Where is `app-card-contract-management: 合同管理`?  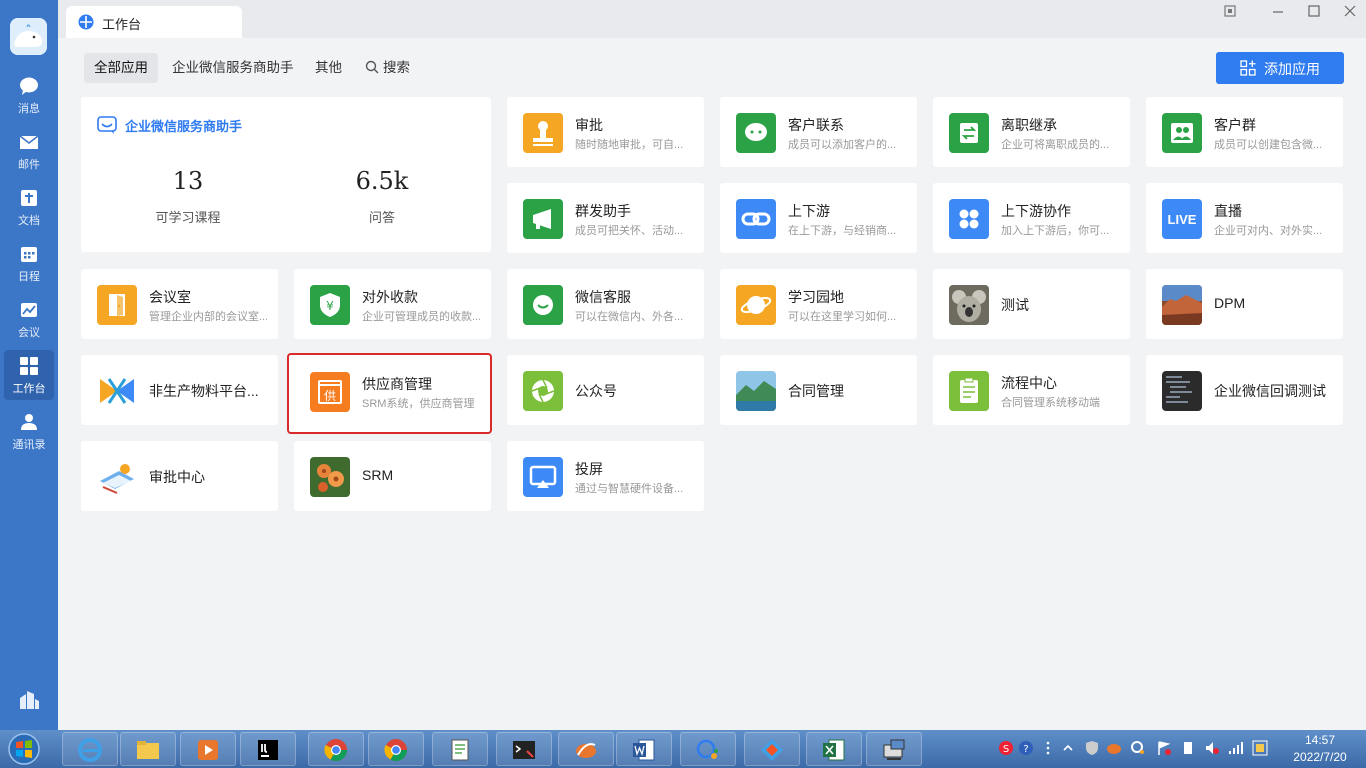
app-card-contract-management: 合同管理 is located at coordinates (818, 390).